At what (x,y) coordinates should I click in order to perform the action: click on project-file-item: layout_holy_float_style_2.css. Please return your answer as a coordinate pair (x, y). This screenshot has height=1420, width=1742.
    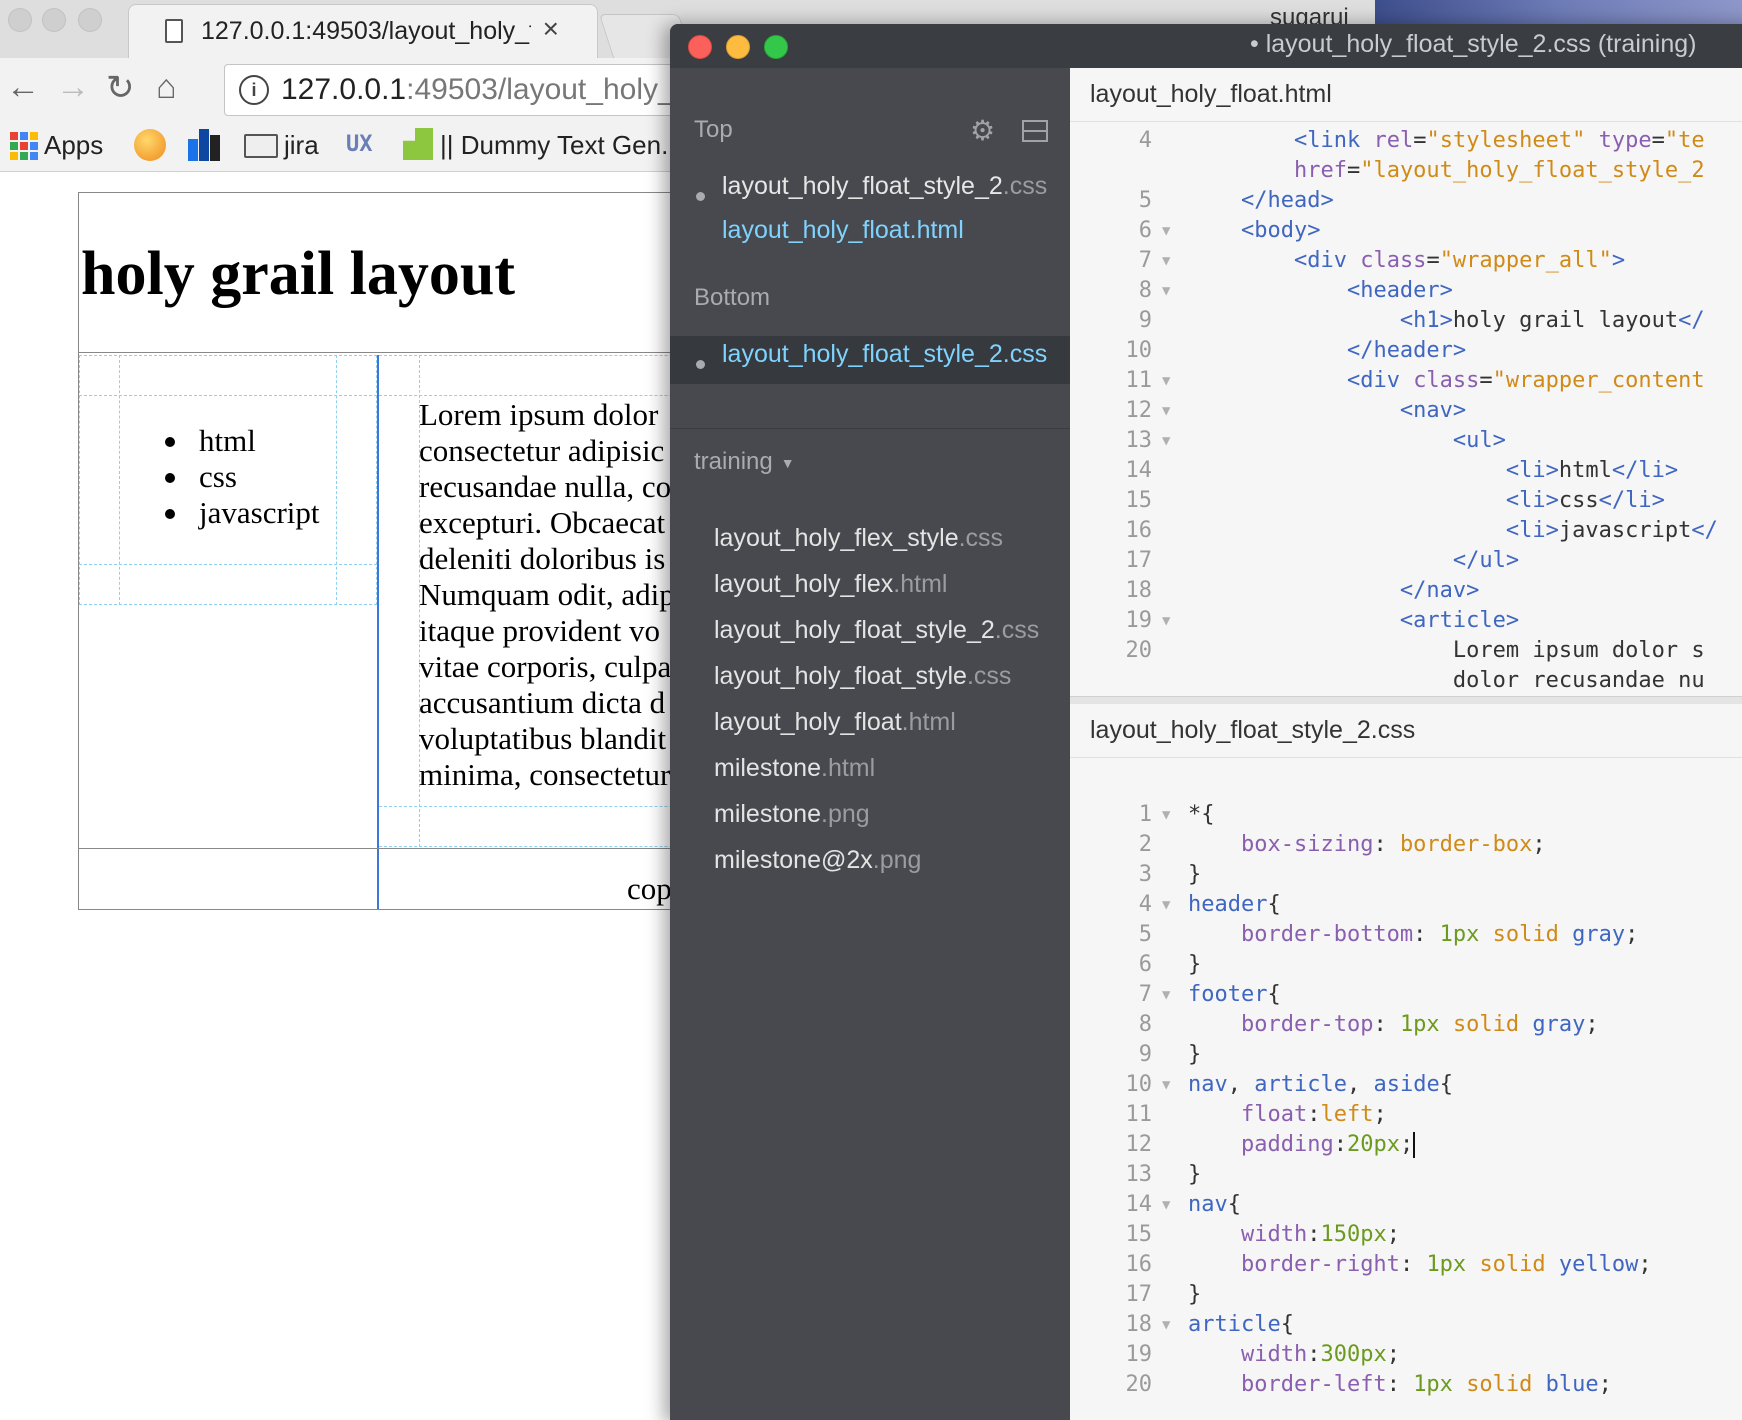
    Looking at the image, I should click on (876, 630).